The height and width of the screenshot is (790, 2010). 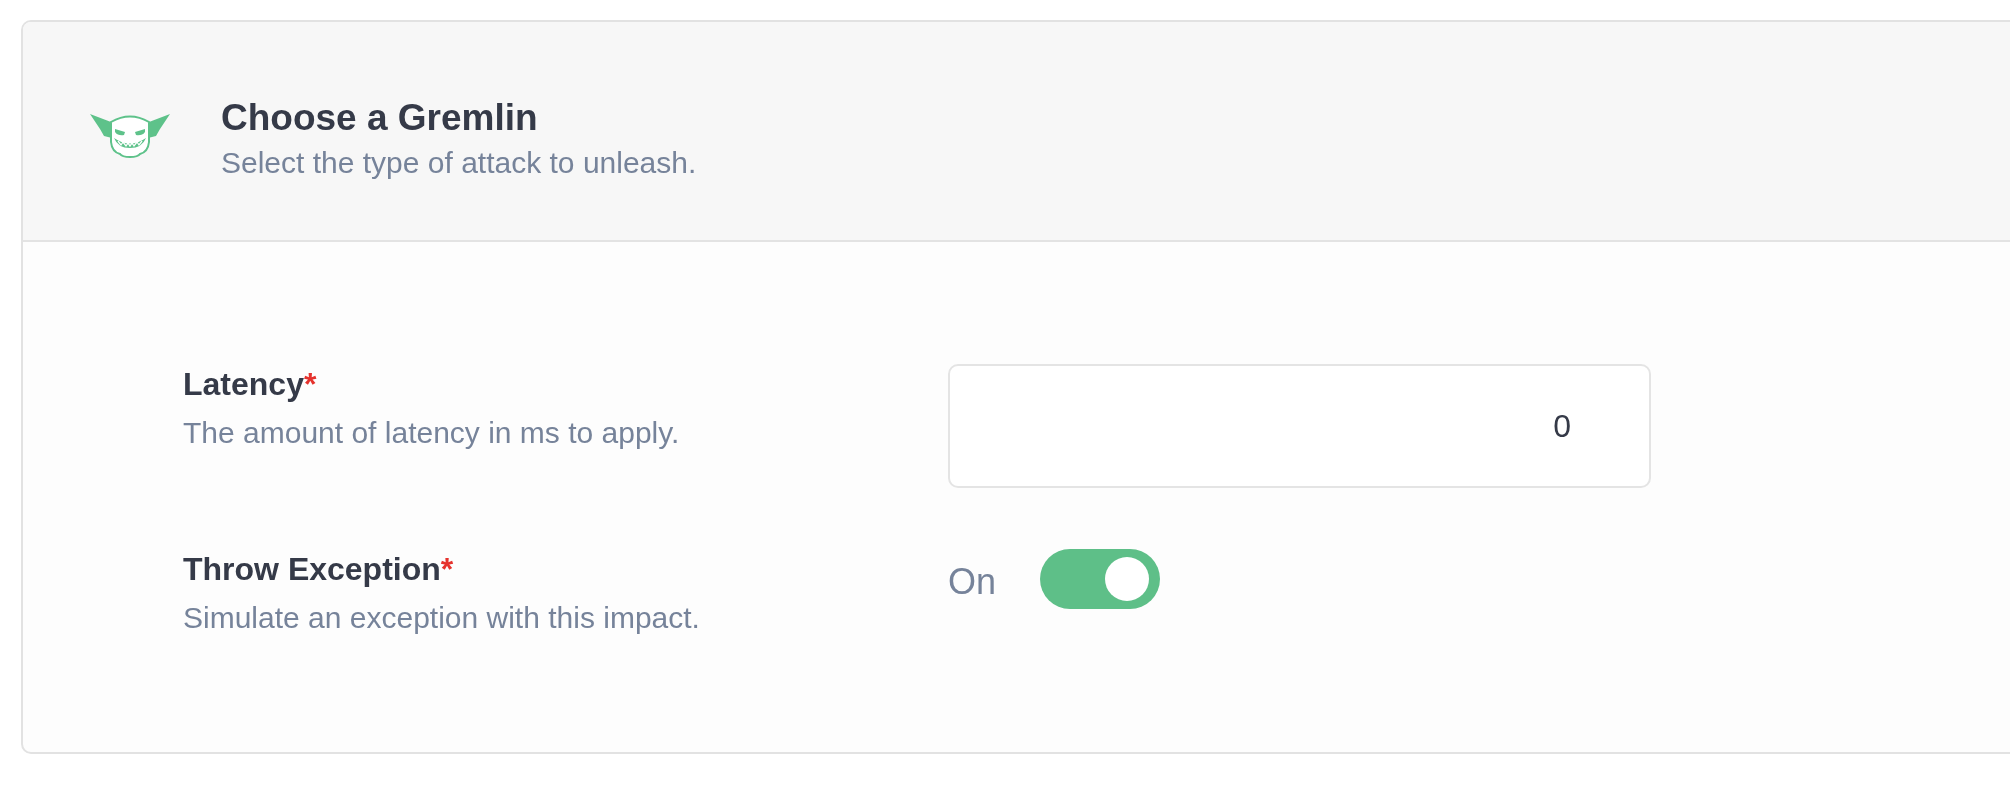 I want to click on card-subtitle: Select the type of attack to unleash., so click(x=459, y=163).